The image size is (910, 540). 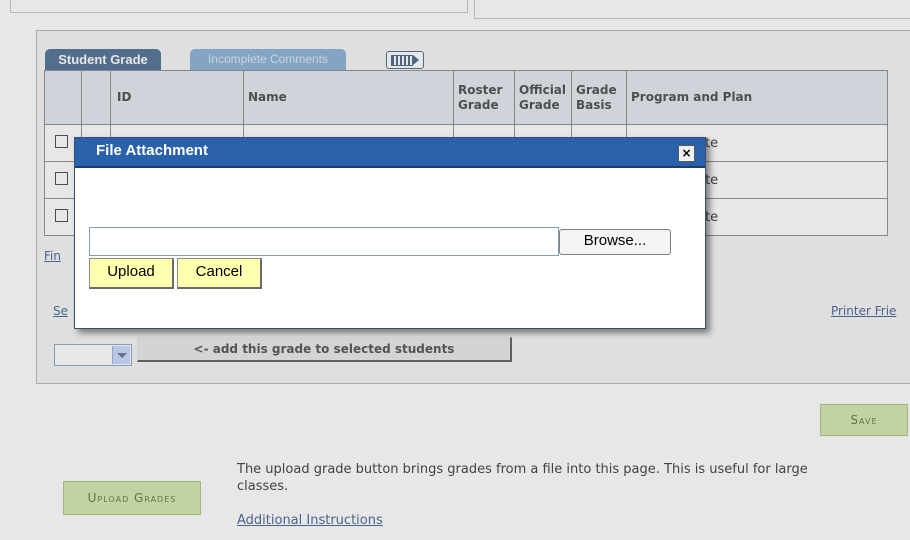 I want to click on close-icon: ×, so click(x=686, y=153).